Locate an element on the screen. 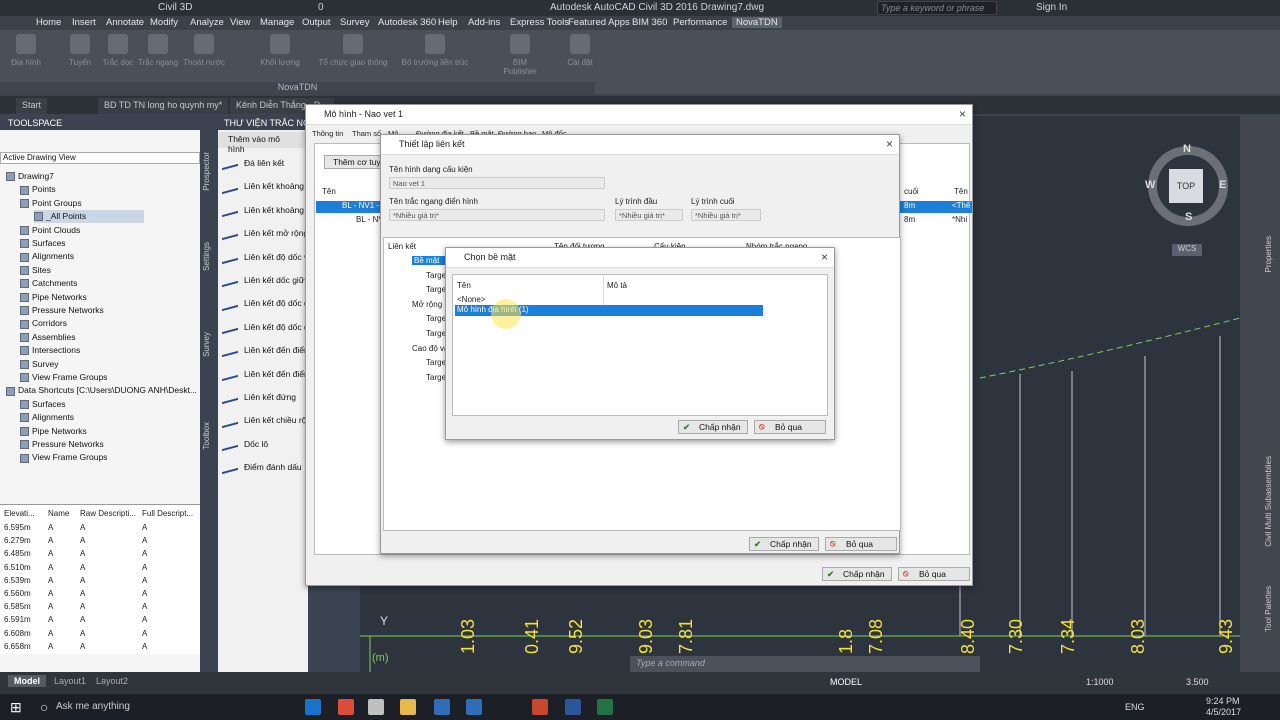 This screenshot has height=720, width=1280. cortana-search: Ask me anything is located at coordinates (93, 706).